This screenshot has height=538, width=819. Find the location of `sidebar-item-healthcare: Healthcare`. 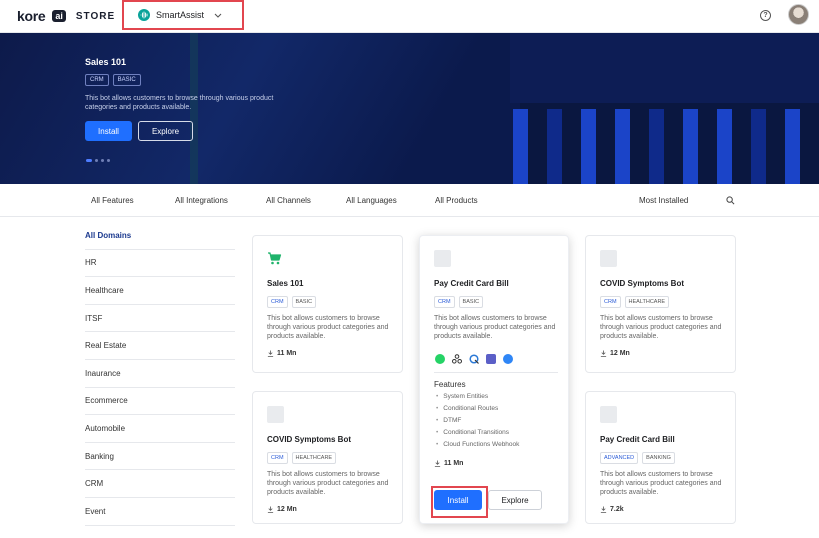

sidebar-item-healthcare: Healthcare is located at coordinates (160, 291).